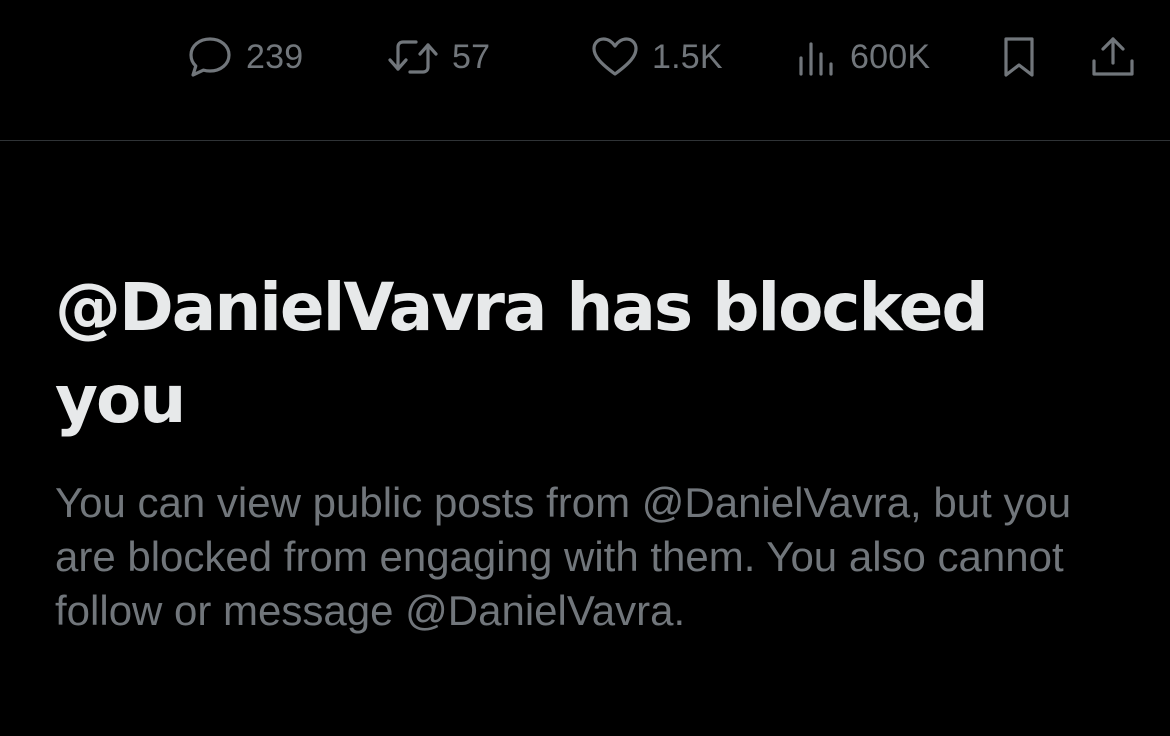 The height and width of the screenshot is (736, 1170). I want to click on like-button: 1.5K, so click(656, 57).